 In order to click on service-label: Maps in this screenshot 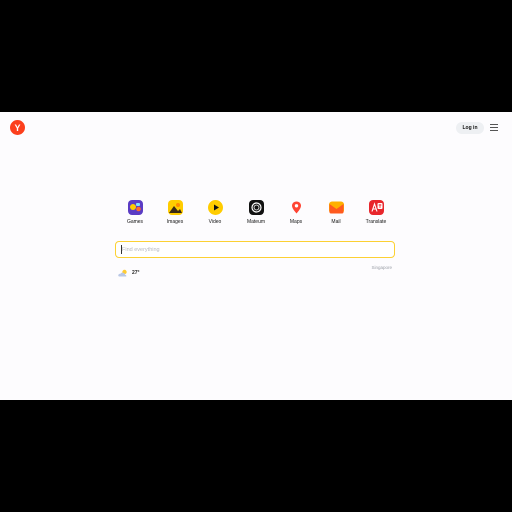, I will do `click(296, 222)`.